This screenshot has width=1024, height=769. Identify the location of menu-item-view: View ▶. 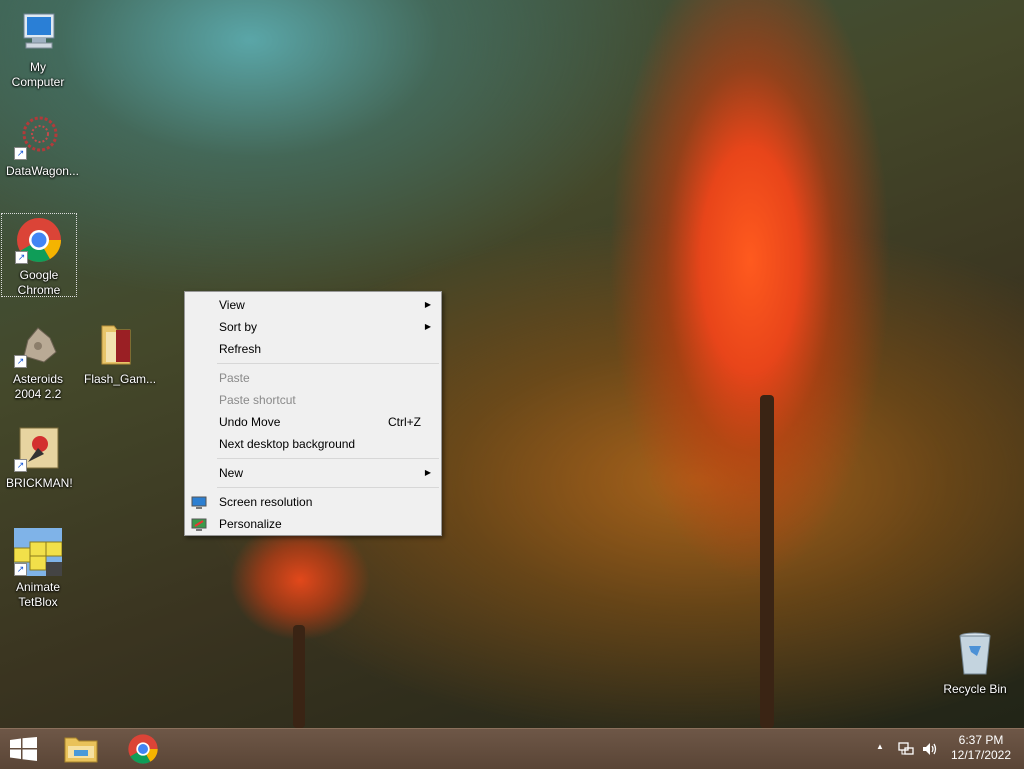
(313, 305).